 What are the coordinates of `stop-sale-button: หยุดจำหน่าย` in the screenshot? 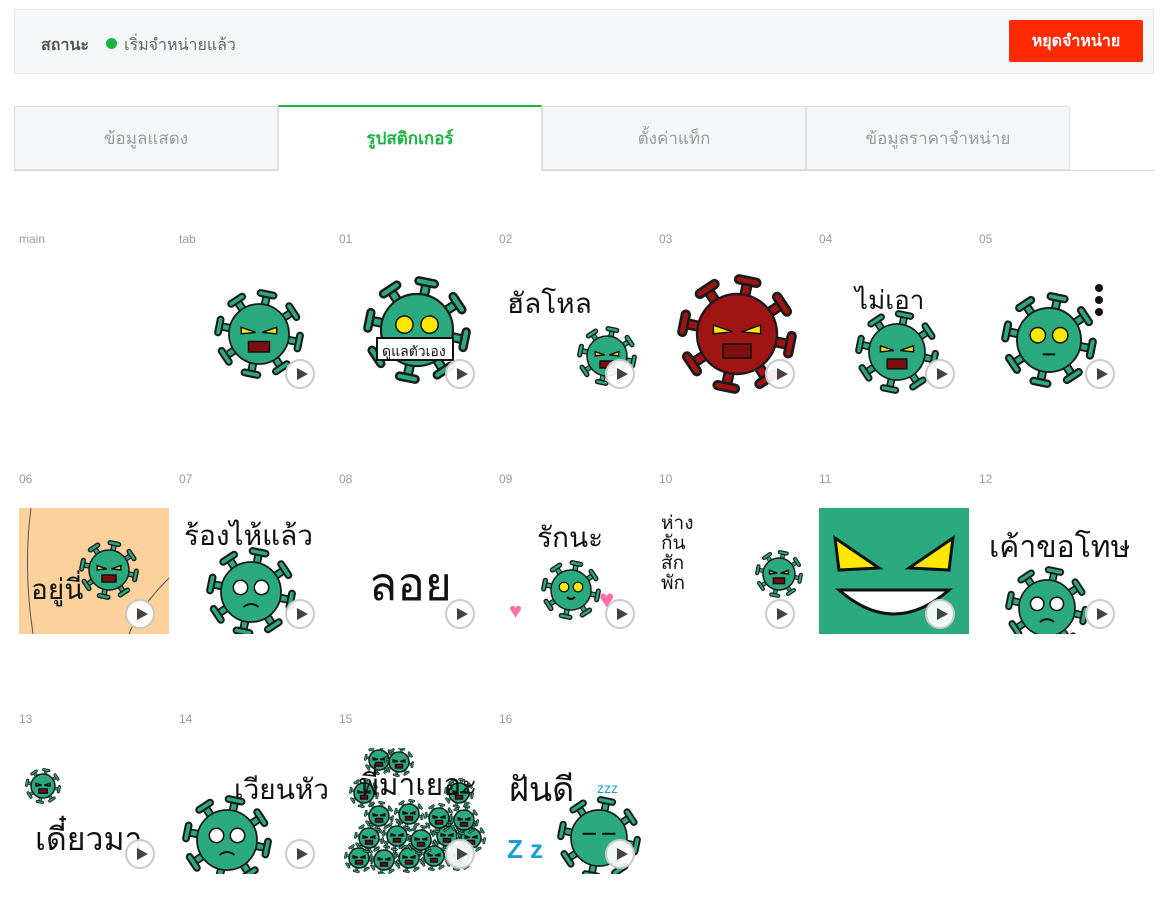 It's located at (1076, 41).